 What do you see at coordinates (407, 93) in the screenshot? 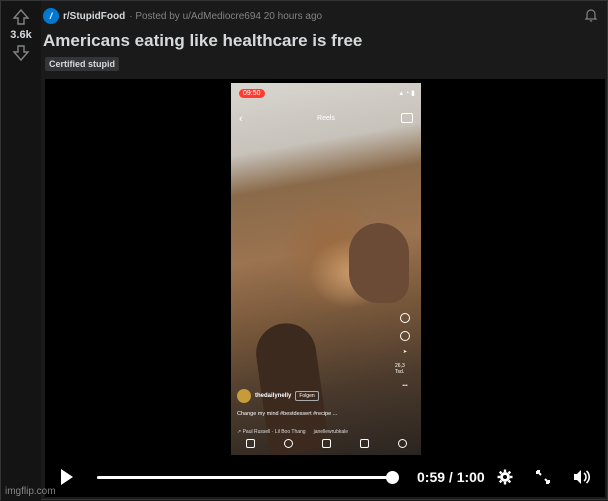
I see `phone-status-icons: ▴ ◔ ▮` at bounding box center [407, 93].